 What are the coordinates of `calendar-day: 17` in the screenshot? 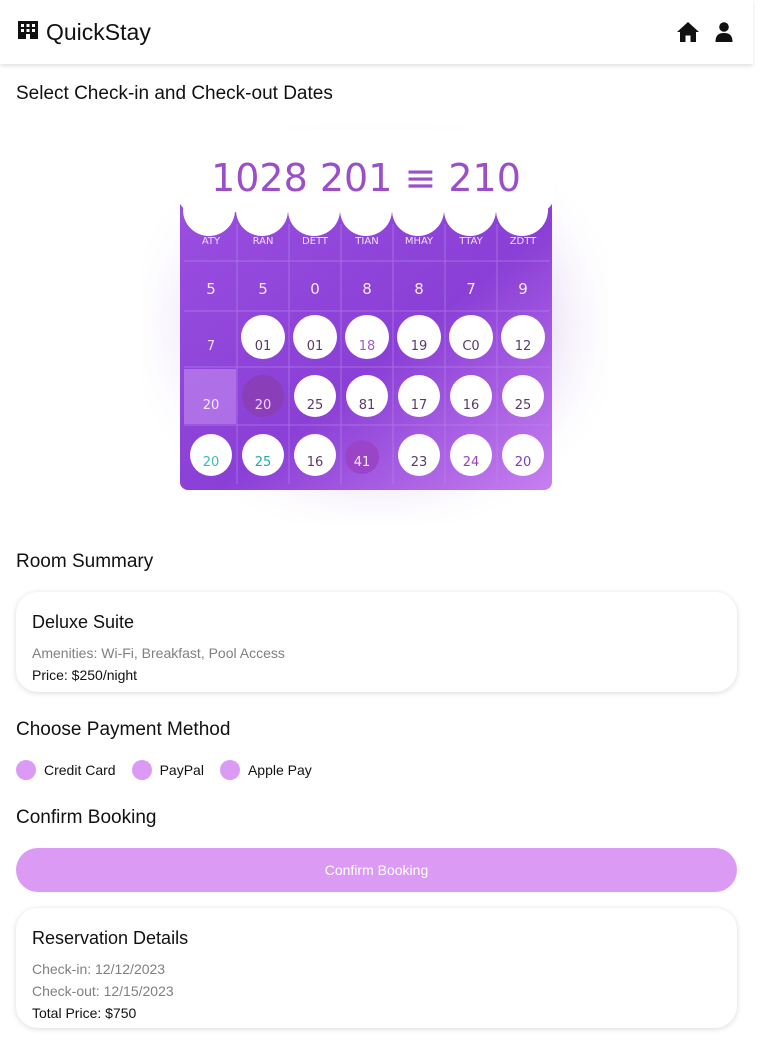 It's located at (419, 405).